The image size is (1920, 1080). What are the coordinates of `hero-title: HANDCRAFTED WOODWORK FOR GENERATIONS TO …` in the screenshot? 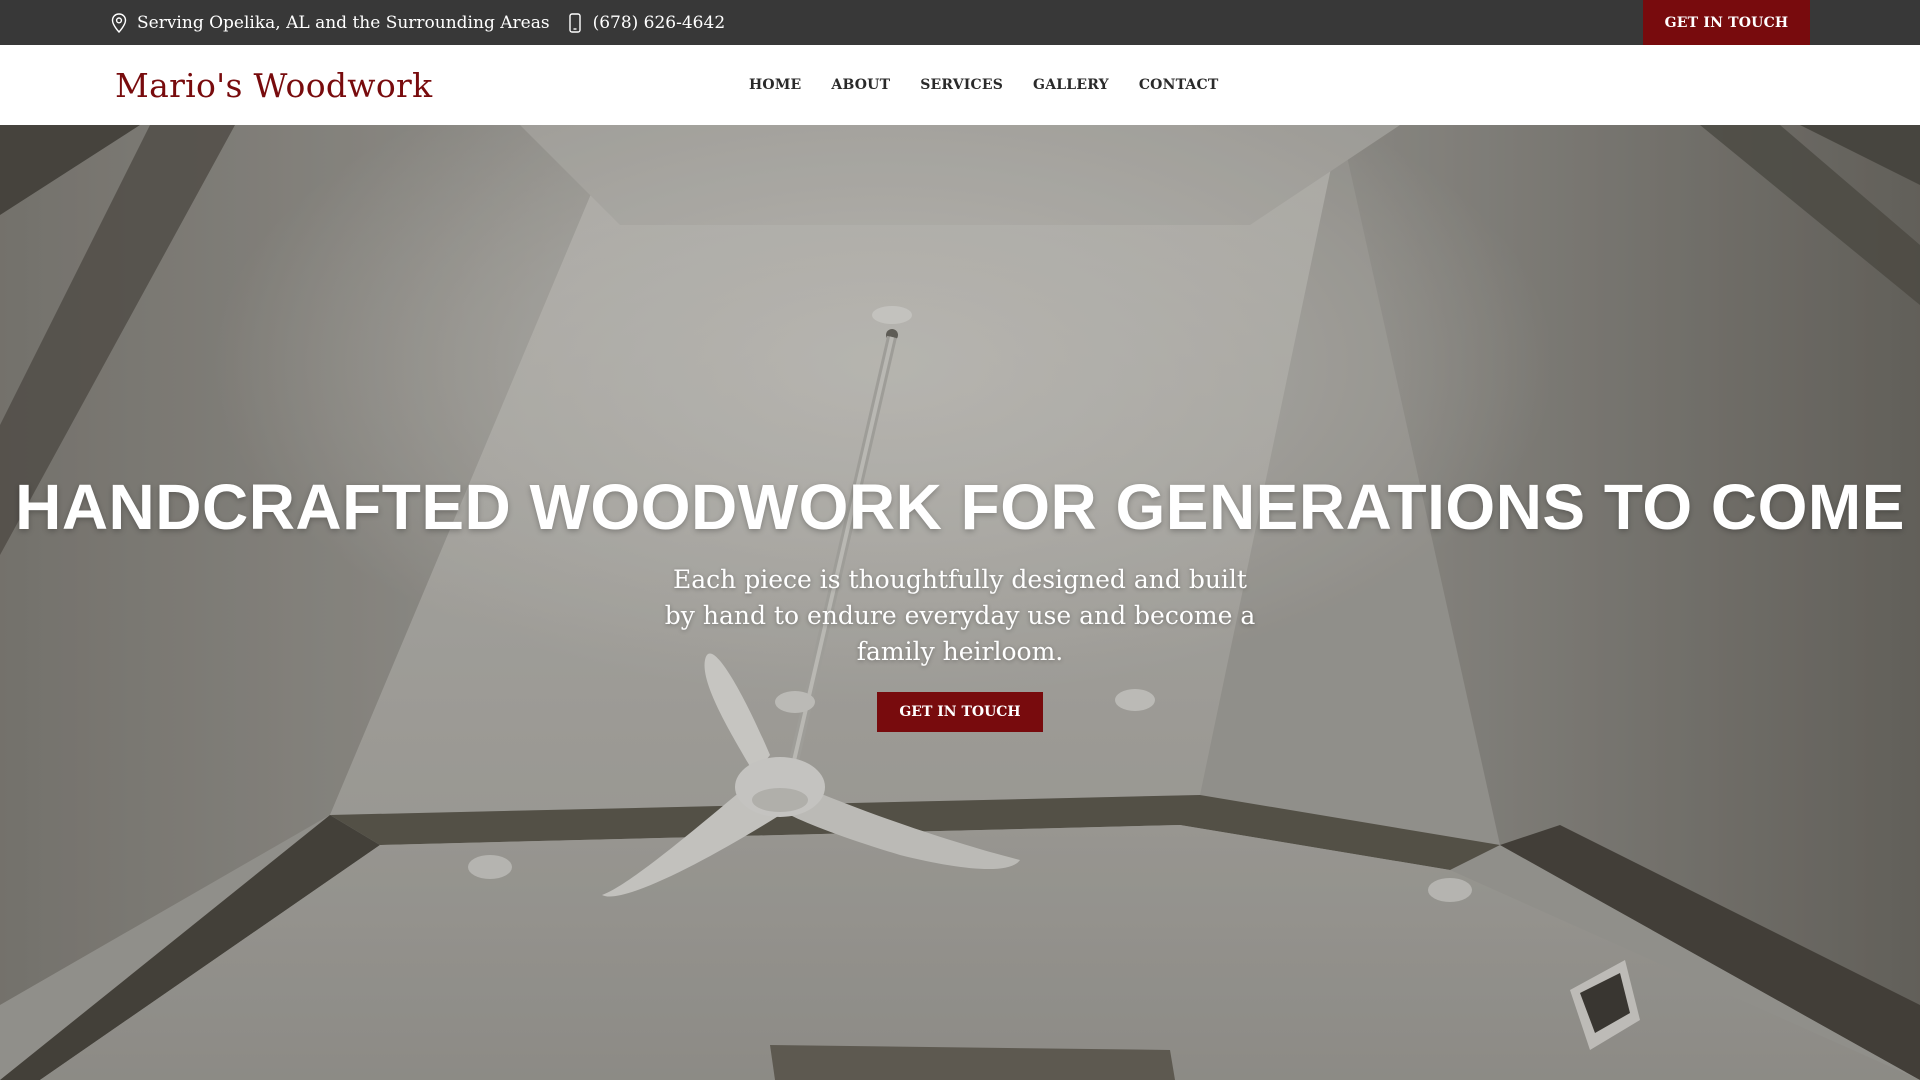 It's located at (960, 507).